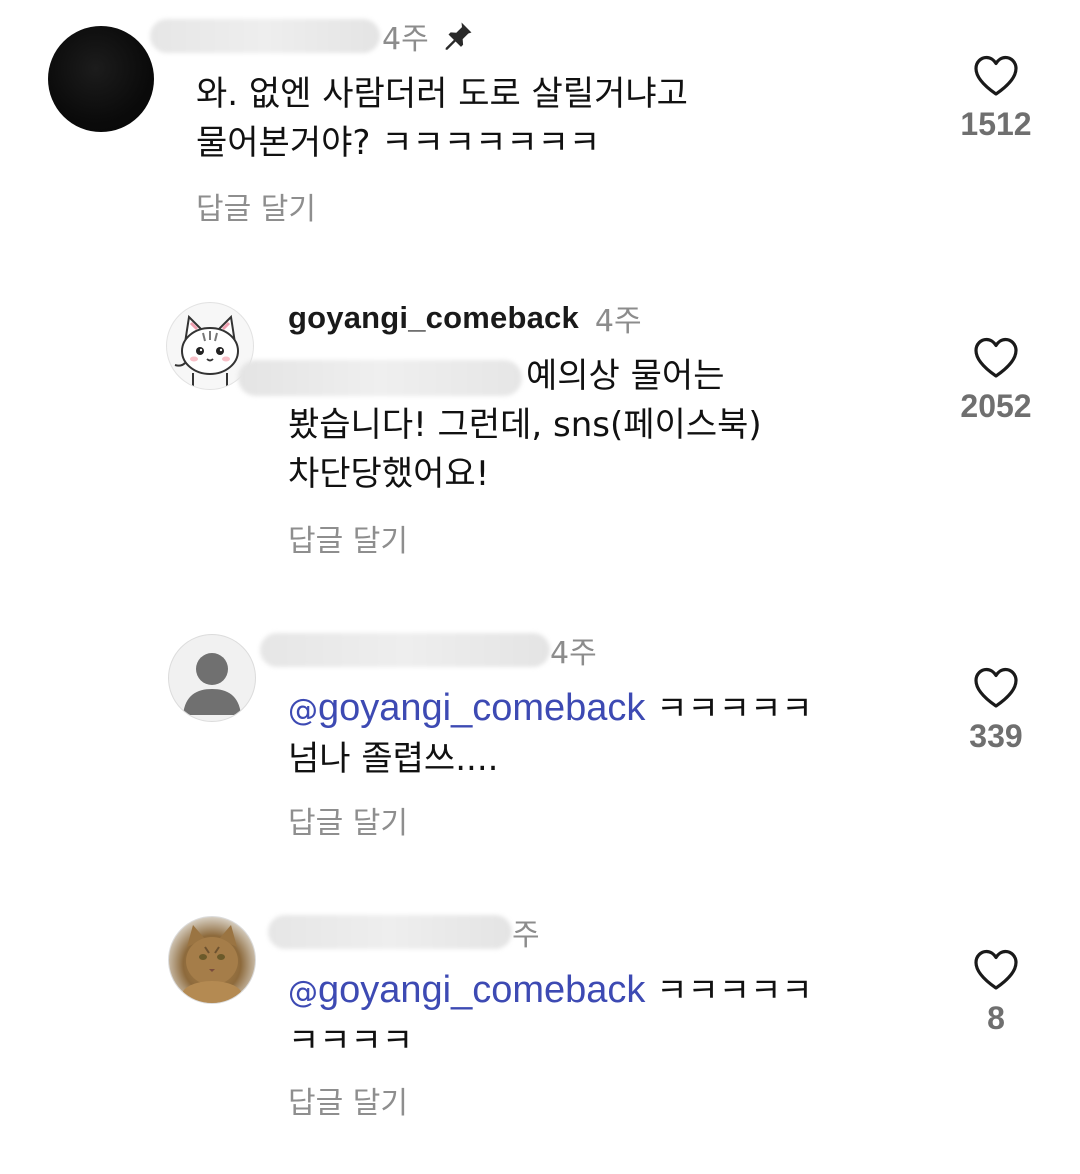 The width and height of the screenshot is (1080, 1174). Describe the element at coordinates (996, 124) in the screenshot. I see `like-count: 1512` at that location.